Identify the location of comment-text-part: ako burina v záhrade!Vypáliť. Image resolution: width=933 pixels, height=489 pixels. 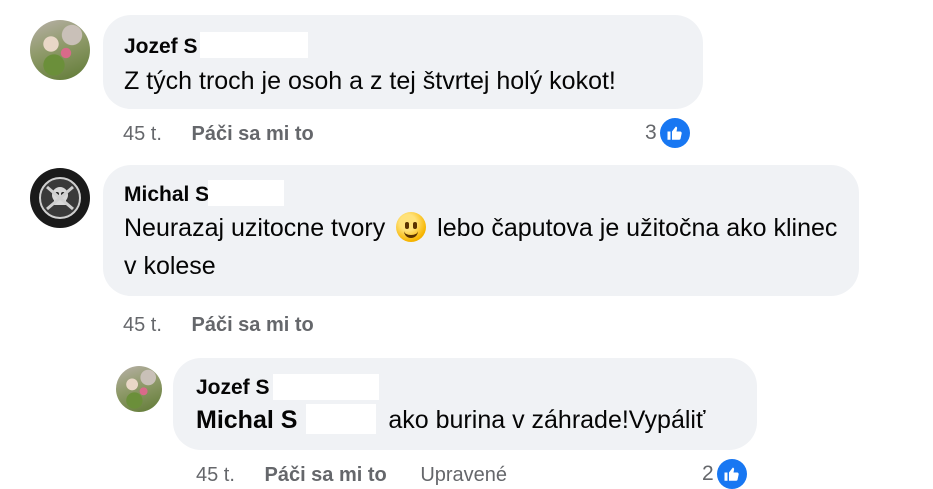
(547, 420).